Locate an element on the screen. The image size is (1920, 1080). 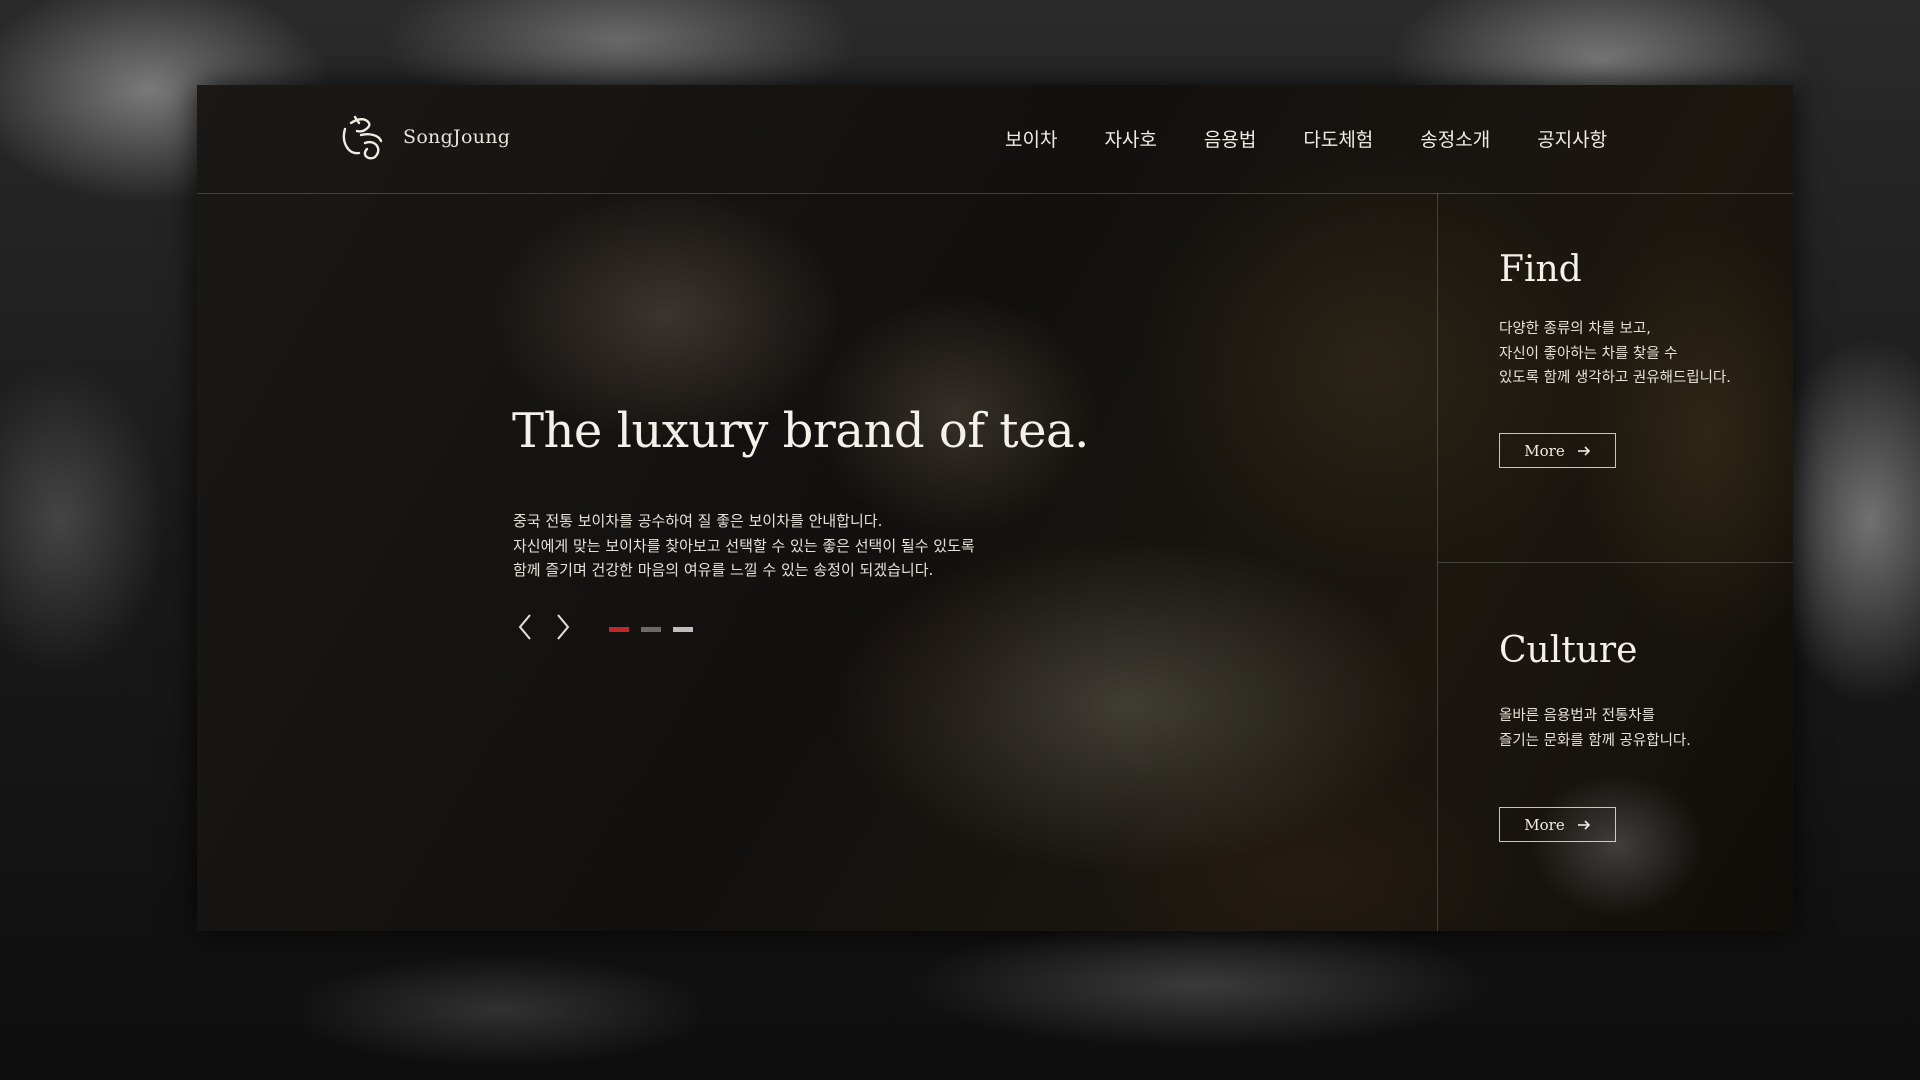
culture-more-label: More is located at coordinates (1544, 824).